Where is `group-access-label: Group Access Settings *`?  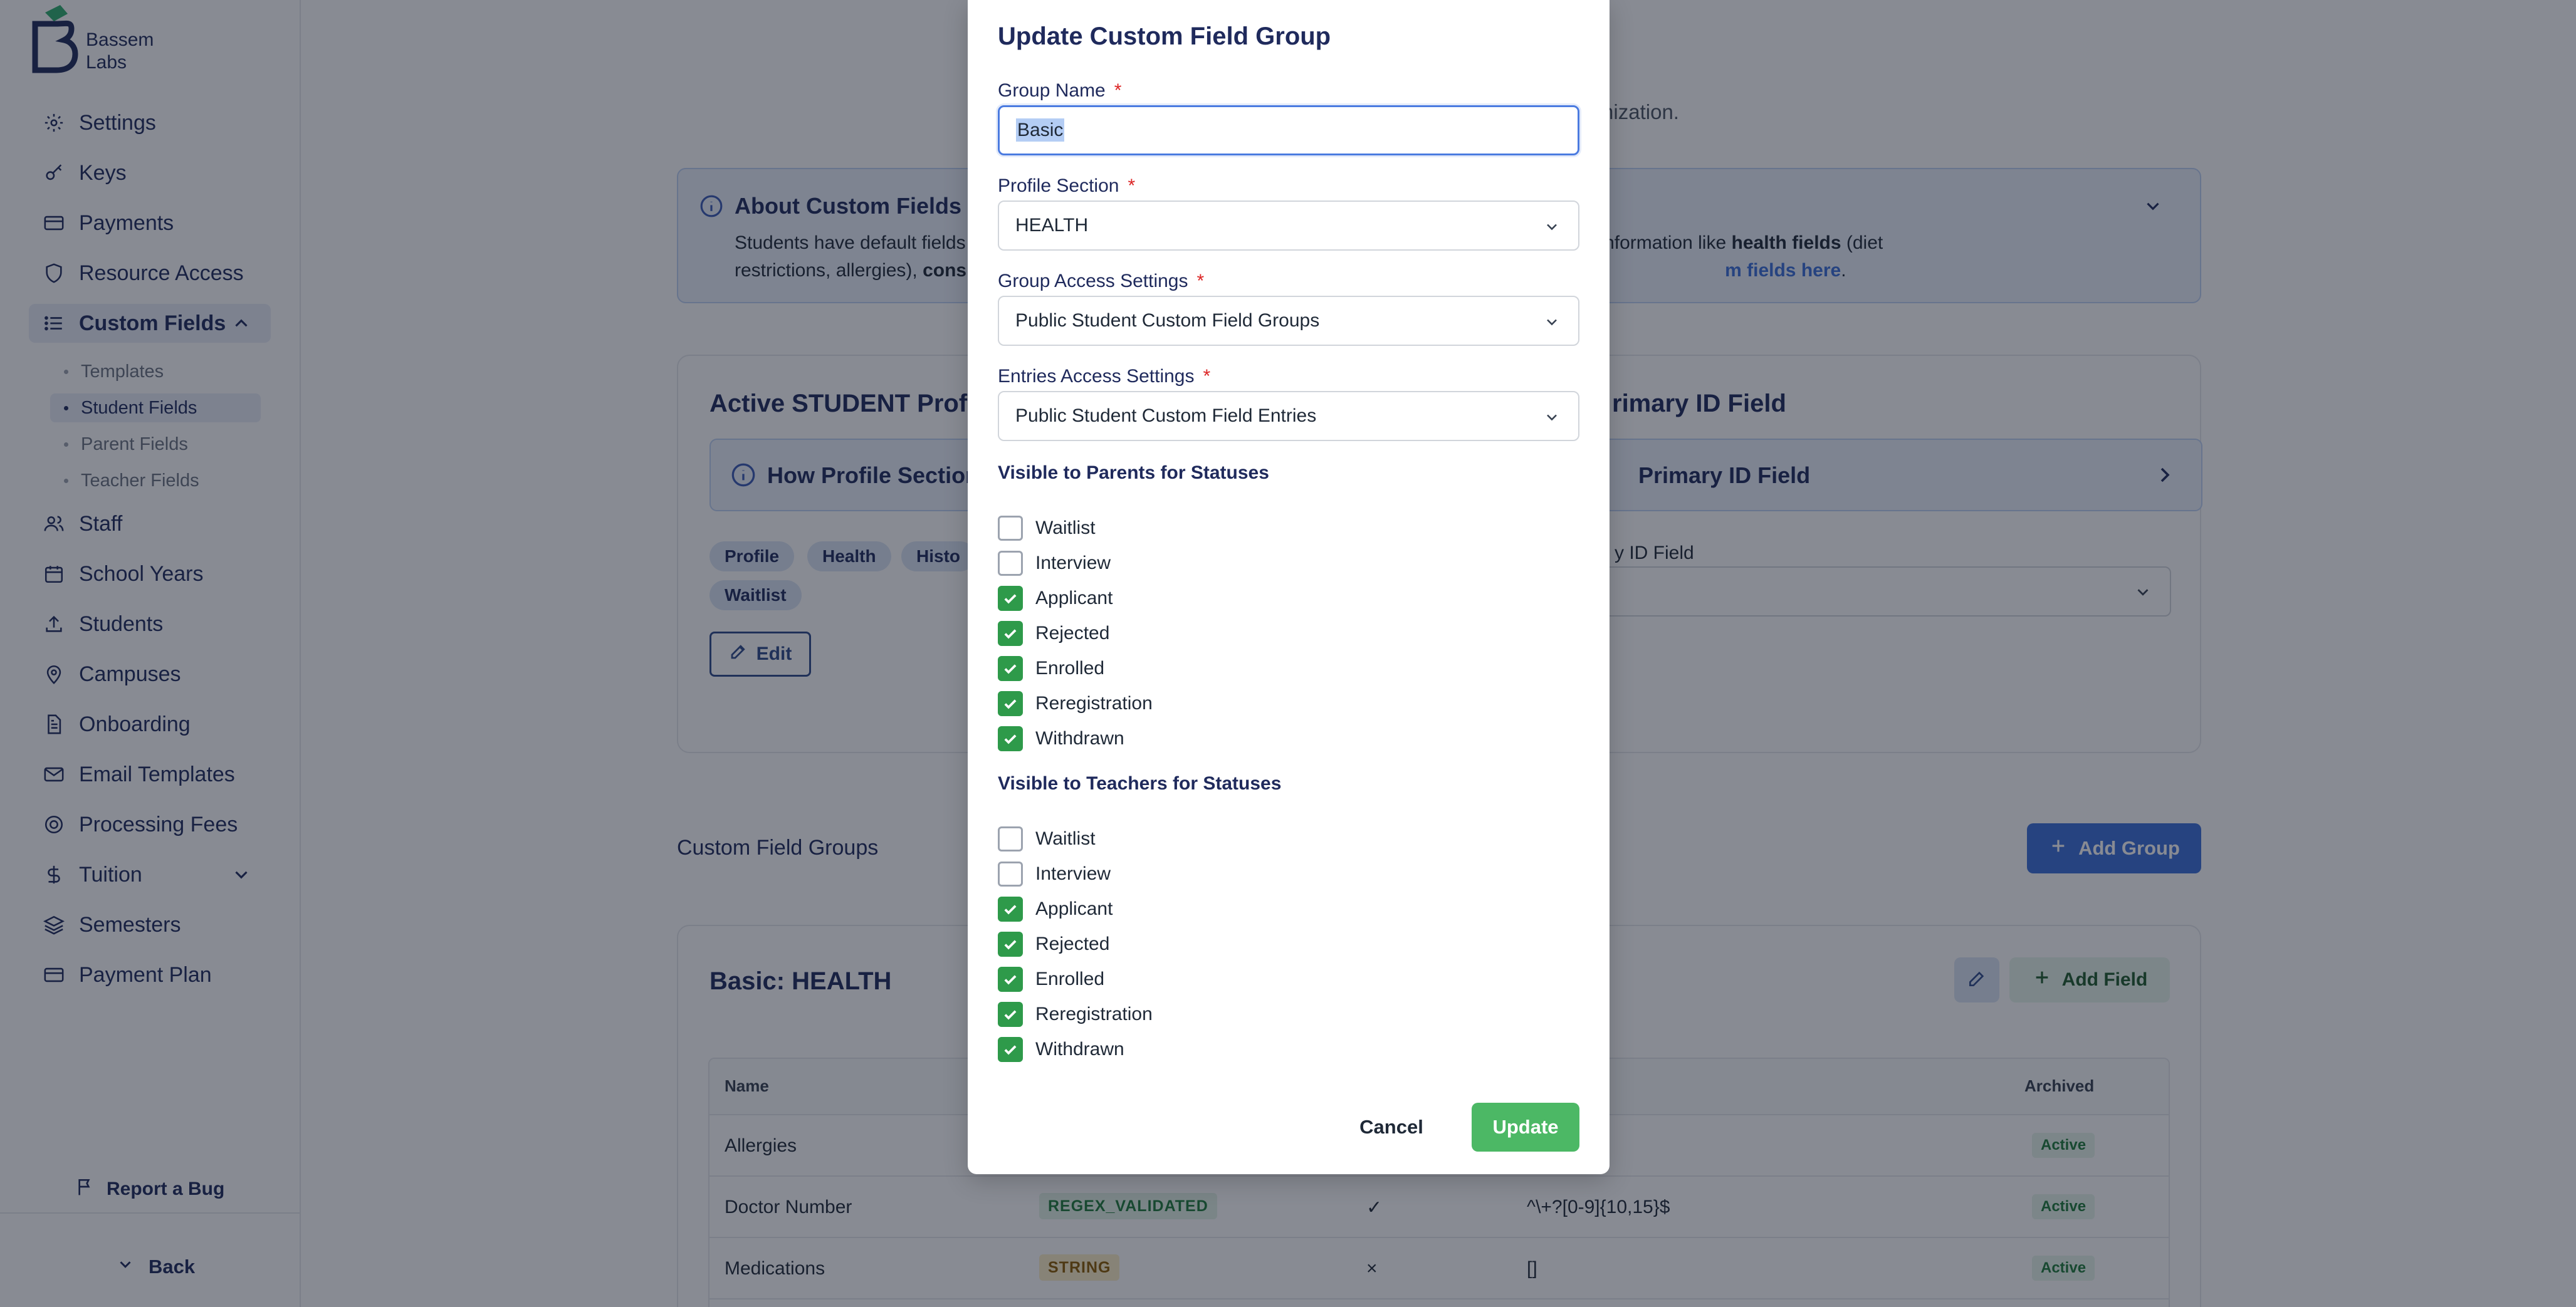 group-access-label: Group Access Settings * is located at coordinates (1101, 281).